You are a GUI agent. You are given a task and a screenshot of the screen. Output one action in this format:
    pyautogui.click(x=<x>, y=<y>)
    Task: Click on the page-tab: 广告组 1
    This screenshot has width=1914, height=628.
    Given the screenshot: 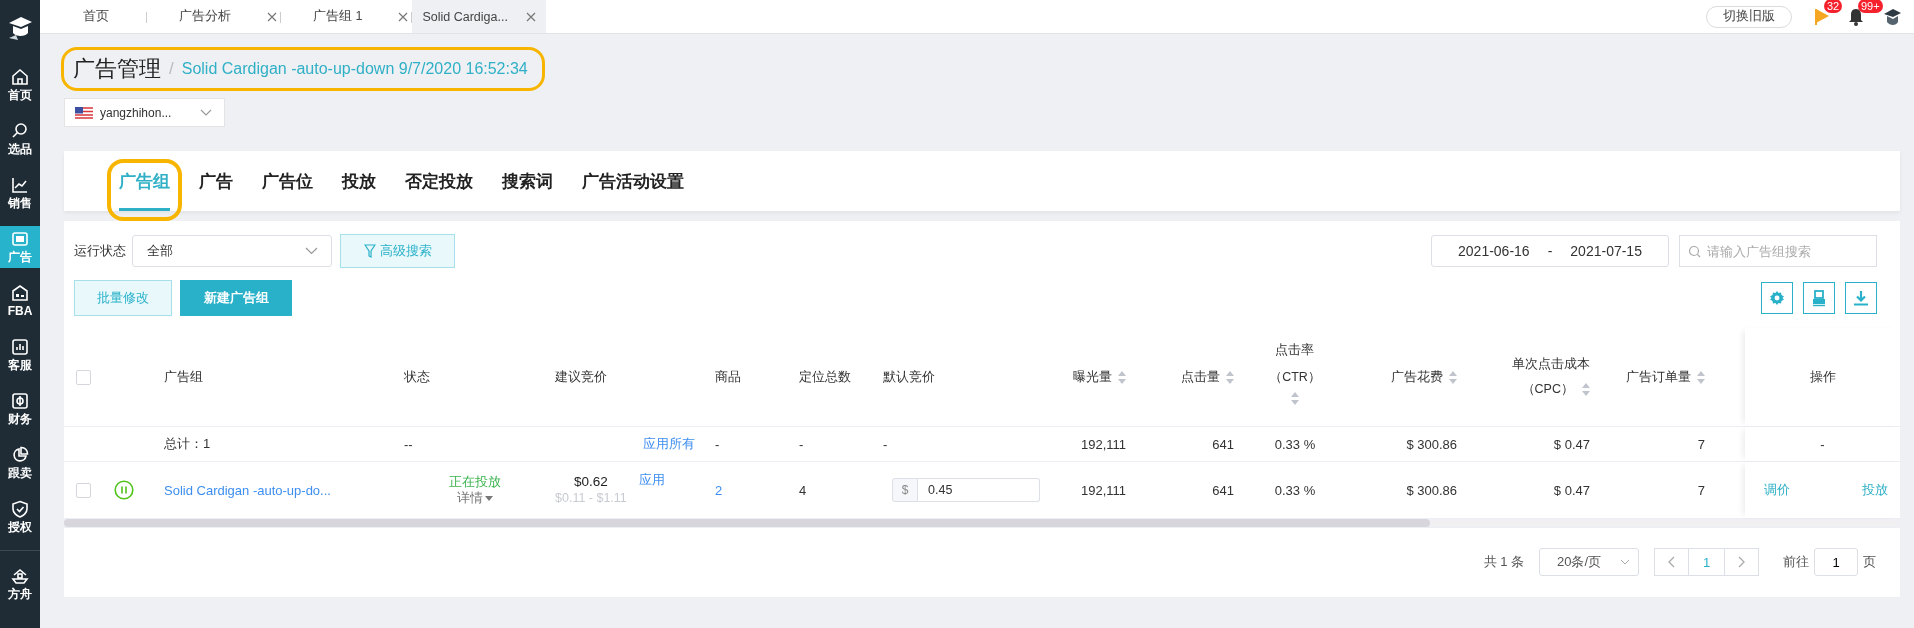 What is the action you would take?
    pyautogui.click(x=347, y=16)
    